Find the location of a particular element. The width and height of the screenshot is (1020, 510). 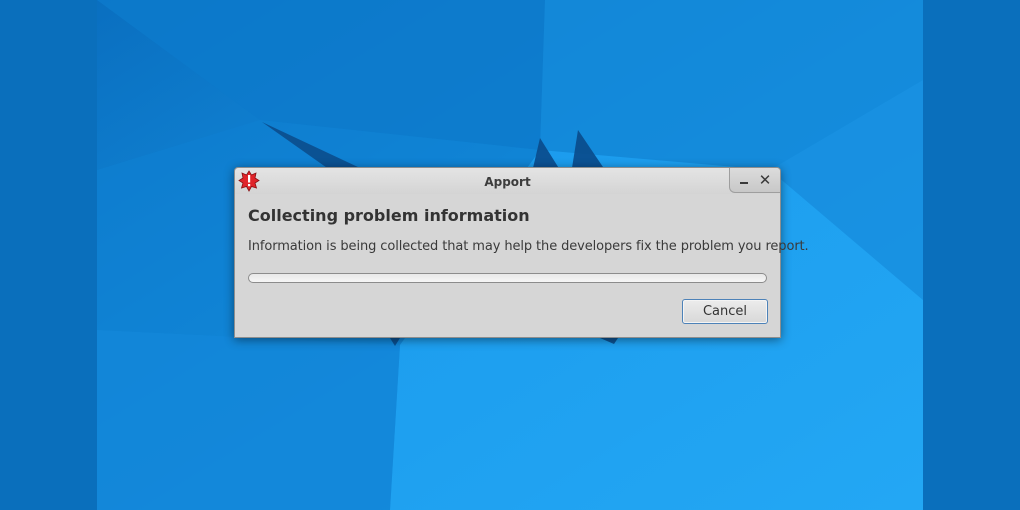

cancel-button: Cancel is located at coordinates (725, 311).